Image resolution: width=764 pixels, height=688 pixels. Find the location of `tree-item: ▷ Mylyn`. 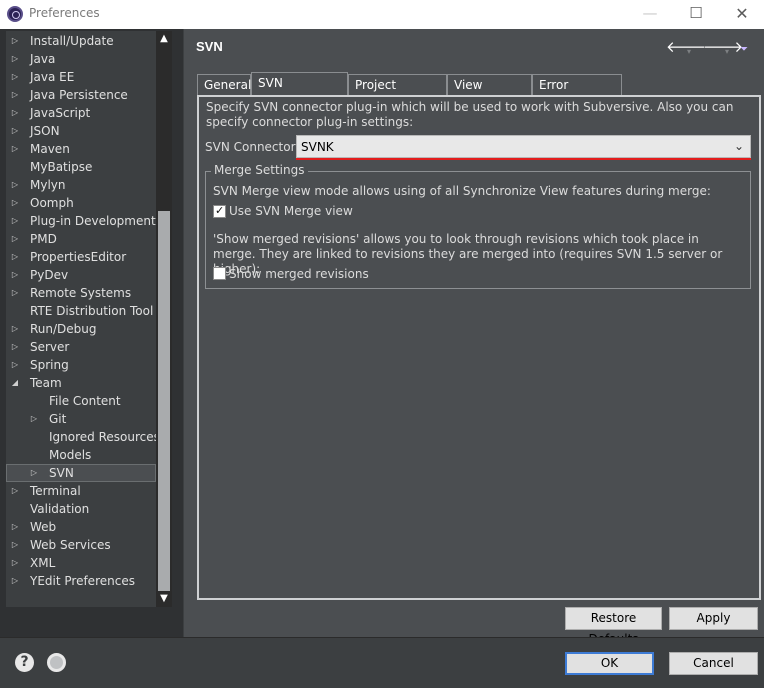

tree-item: ▷ Mylyn is located at coordinates (81, 185).